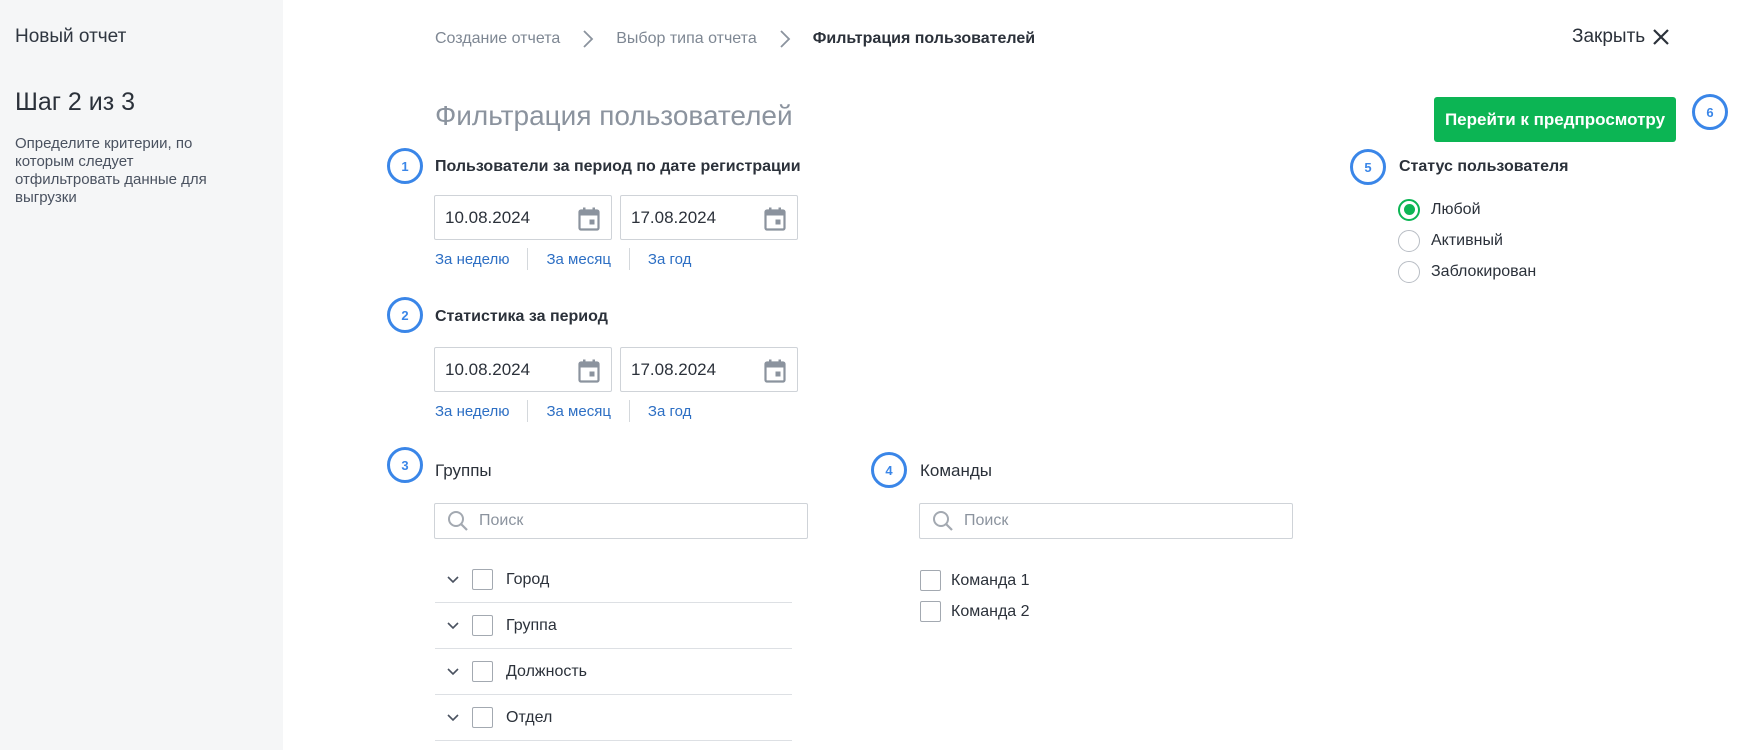 The width and height of the screenshot is (1751, 750). Describe the element at coordinates (1484, 166) in the screenshot. I see `user-status-label: Статус пользователя` at that location.